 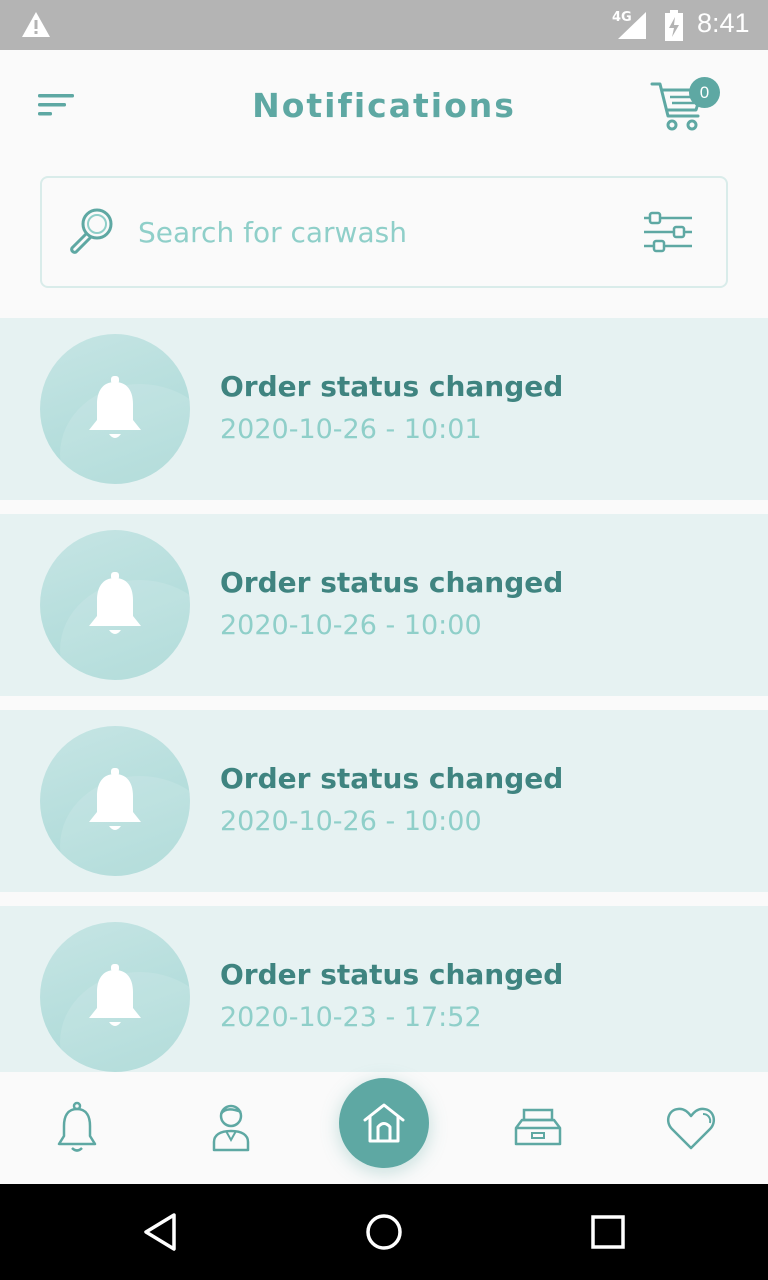 I want to click on back-icon, so click(x=160, y=1232).